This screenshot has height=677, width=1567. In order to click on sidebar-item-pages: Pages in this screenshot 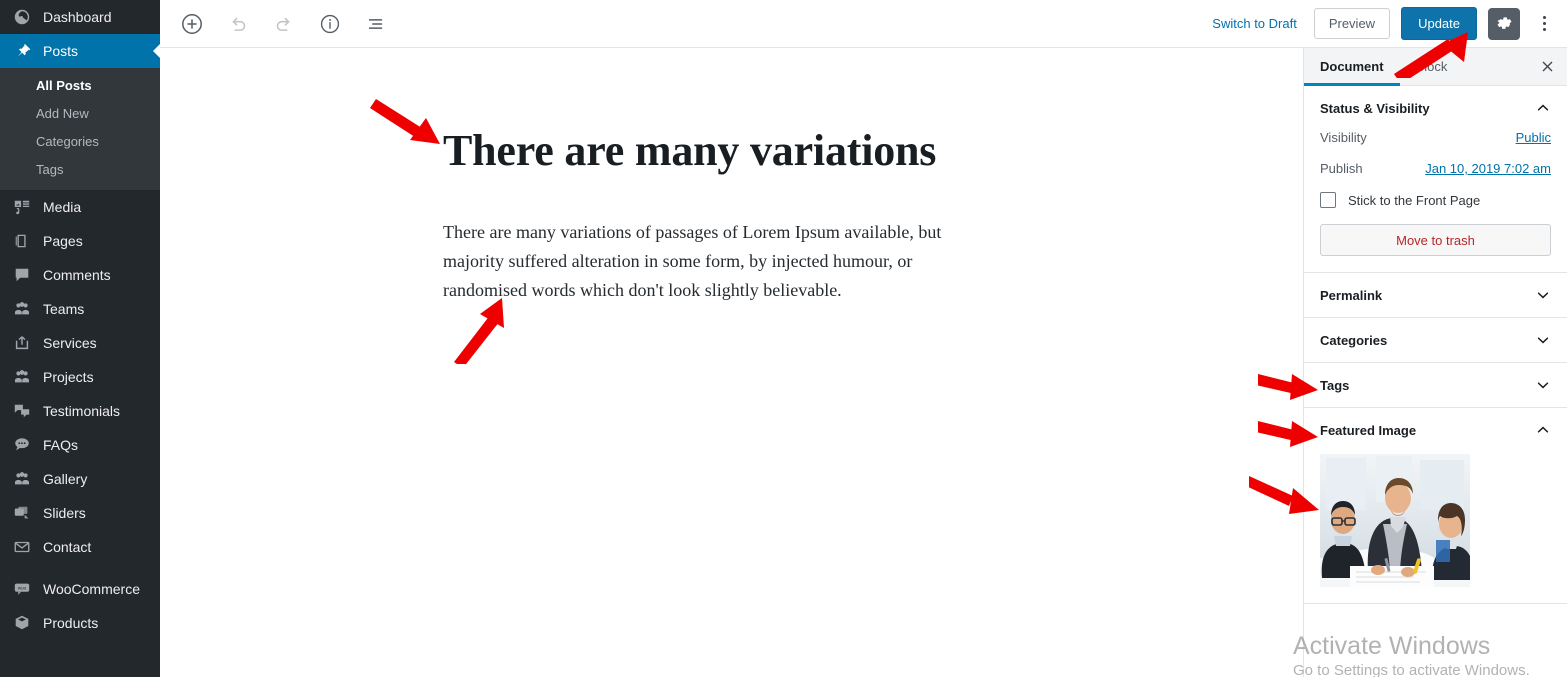, I will do `click(80, 241)`.